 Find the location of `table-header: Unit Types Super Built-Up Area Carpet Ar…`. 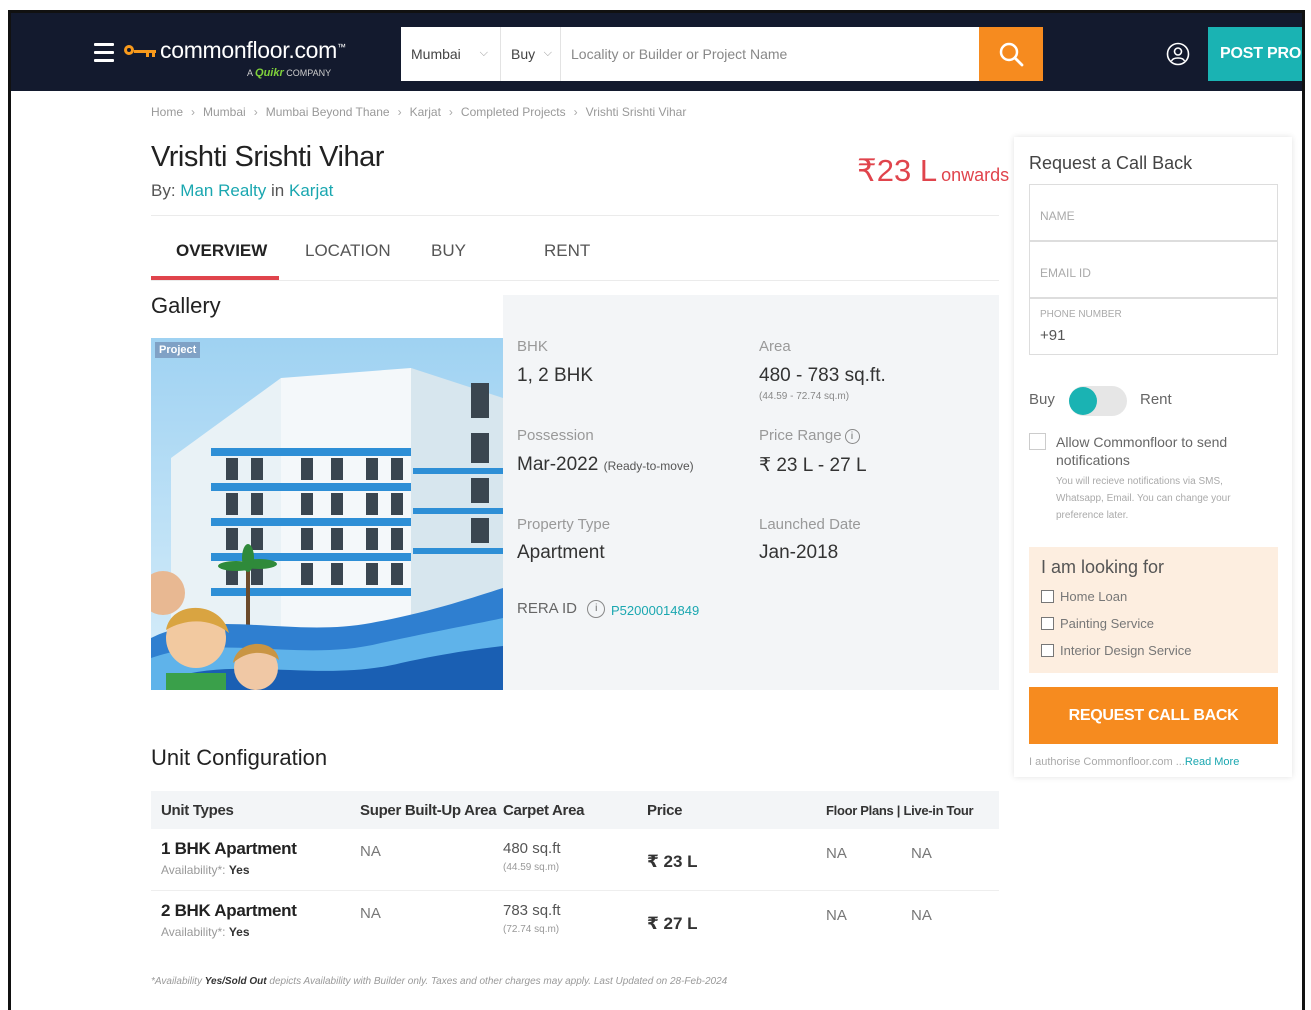

table-header: Unit Types Super Built-Up Area Carpet Ar… is located at coordinates (575, 810).